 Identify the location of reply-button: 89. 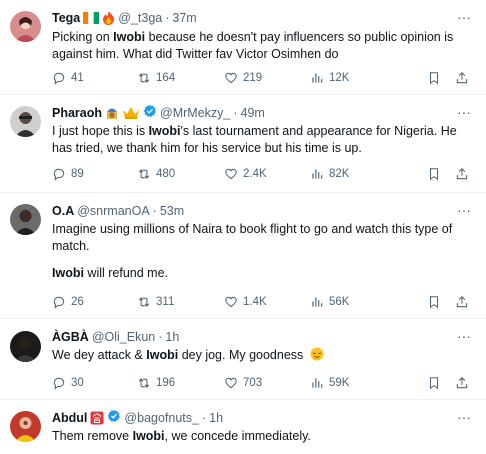
(68, 174).